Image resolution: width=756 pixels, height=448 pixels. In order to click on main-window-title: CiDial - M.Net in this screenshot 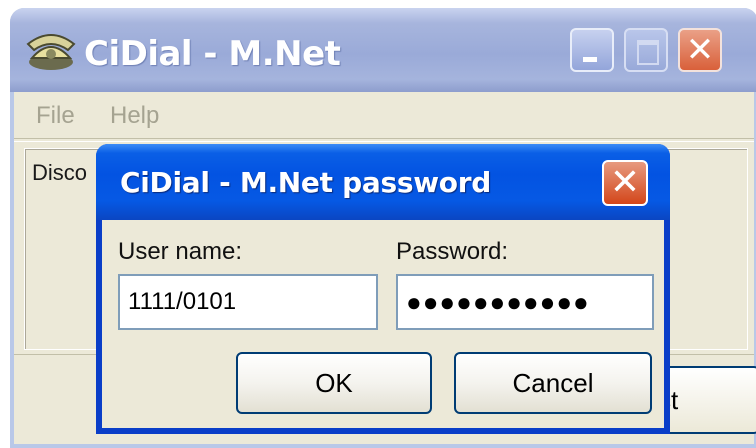, I will do `click(212, 54)`.